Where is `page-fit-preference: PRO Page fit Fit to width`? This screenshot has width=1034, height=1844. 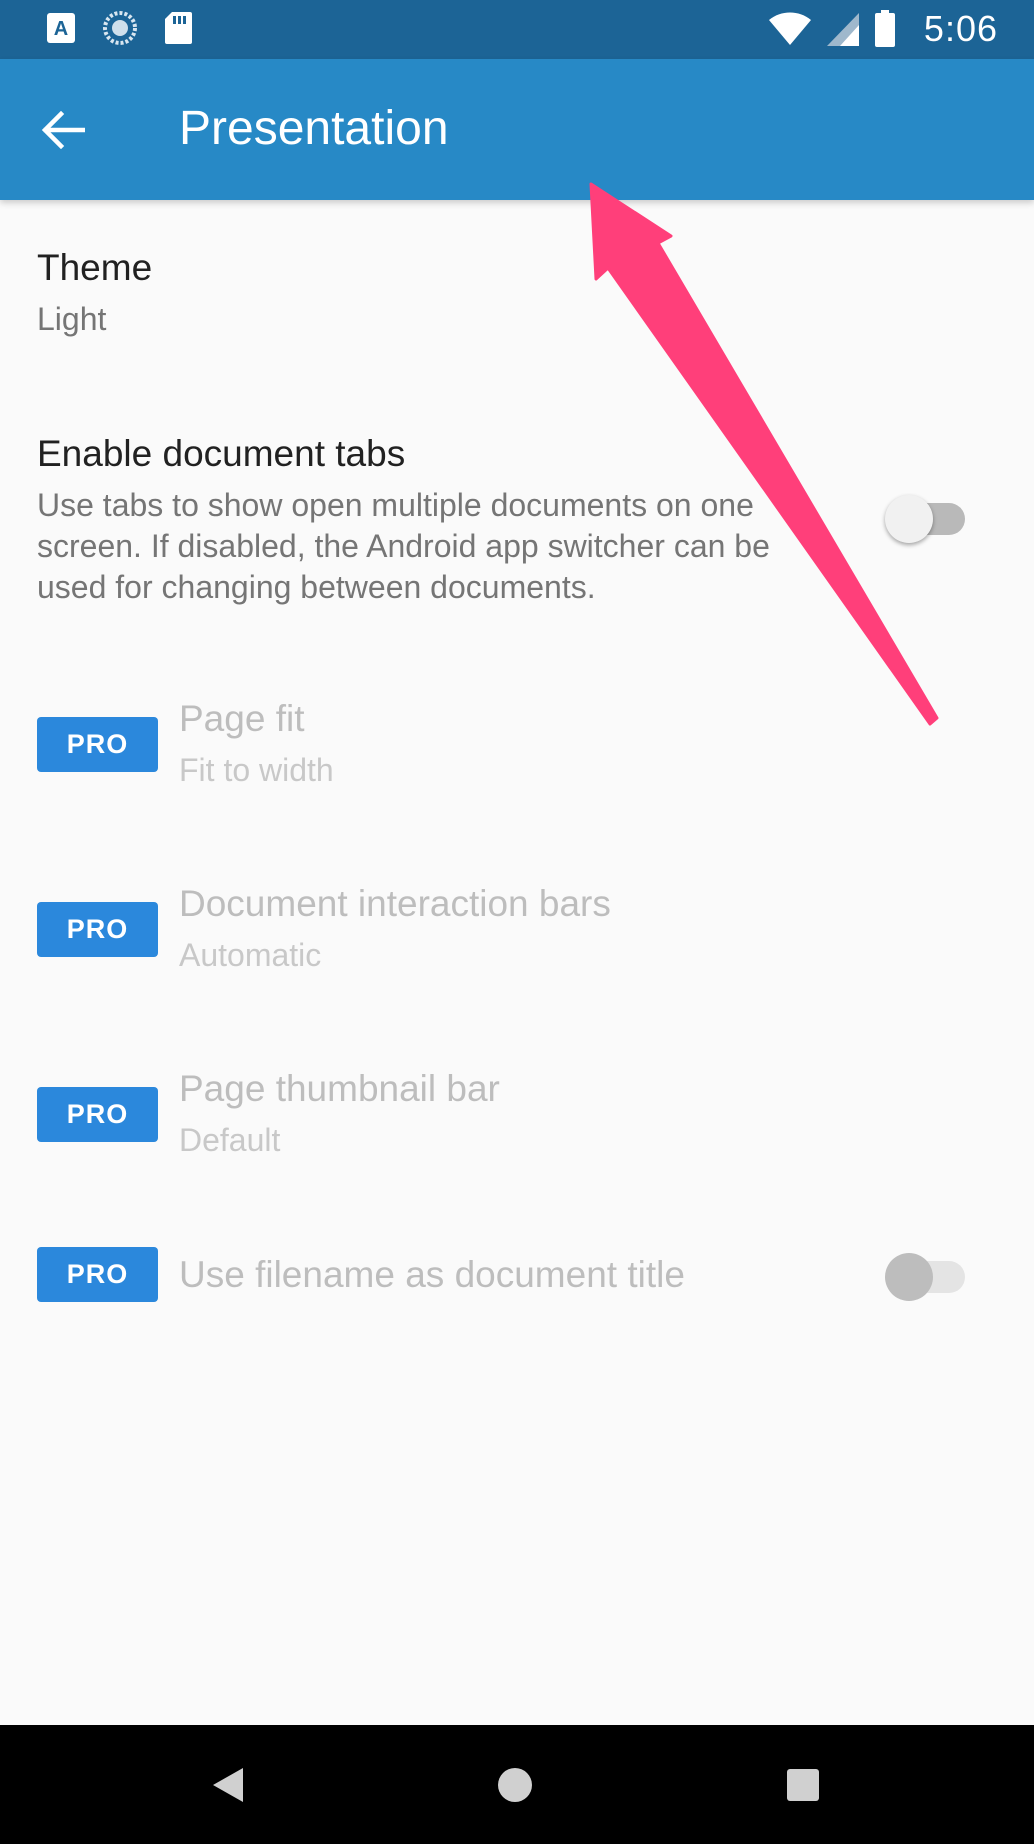 page-fit-preference: PRO Page fit Fit to width is located at coordinates (517, 752).